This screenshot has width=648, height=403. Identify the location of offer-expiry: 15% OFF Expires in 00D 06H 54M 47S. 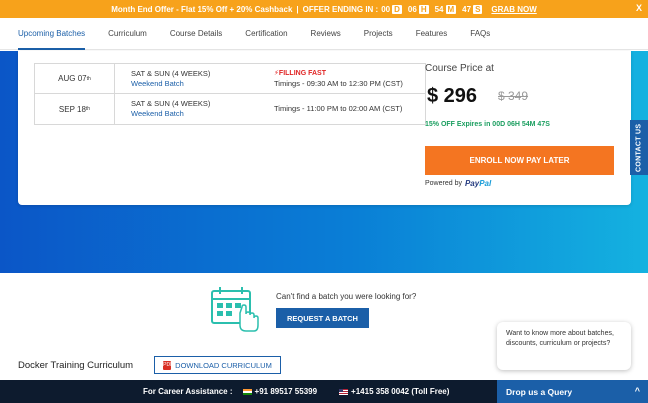
(487, 124).